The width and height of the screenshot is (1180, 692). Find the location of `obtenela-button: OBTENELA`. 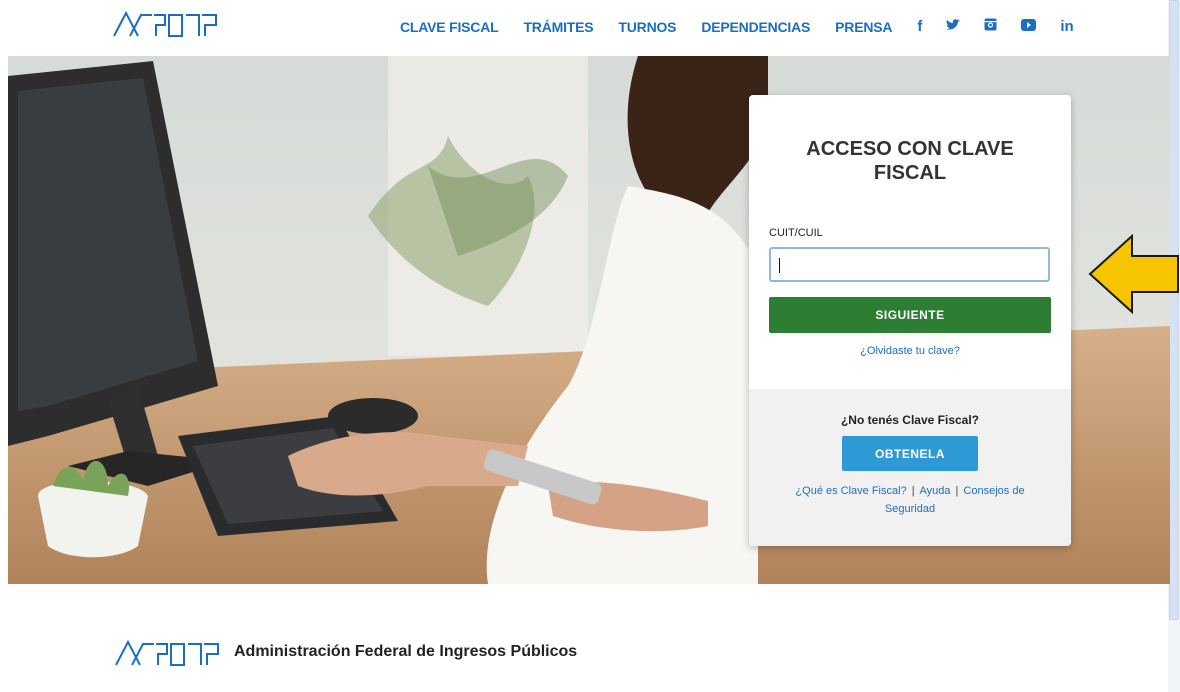

obtenela-button: OBTENELA is located at coordinates (910, 453).